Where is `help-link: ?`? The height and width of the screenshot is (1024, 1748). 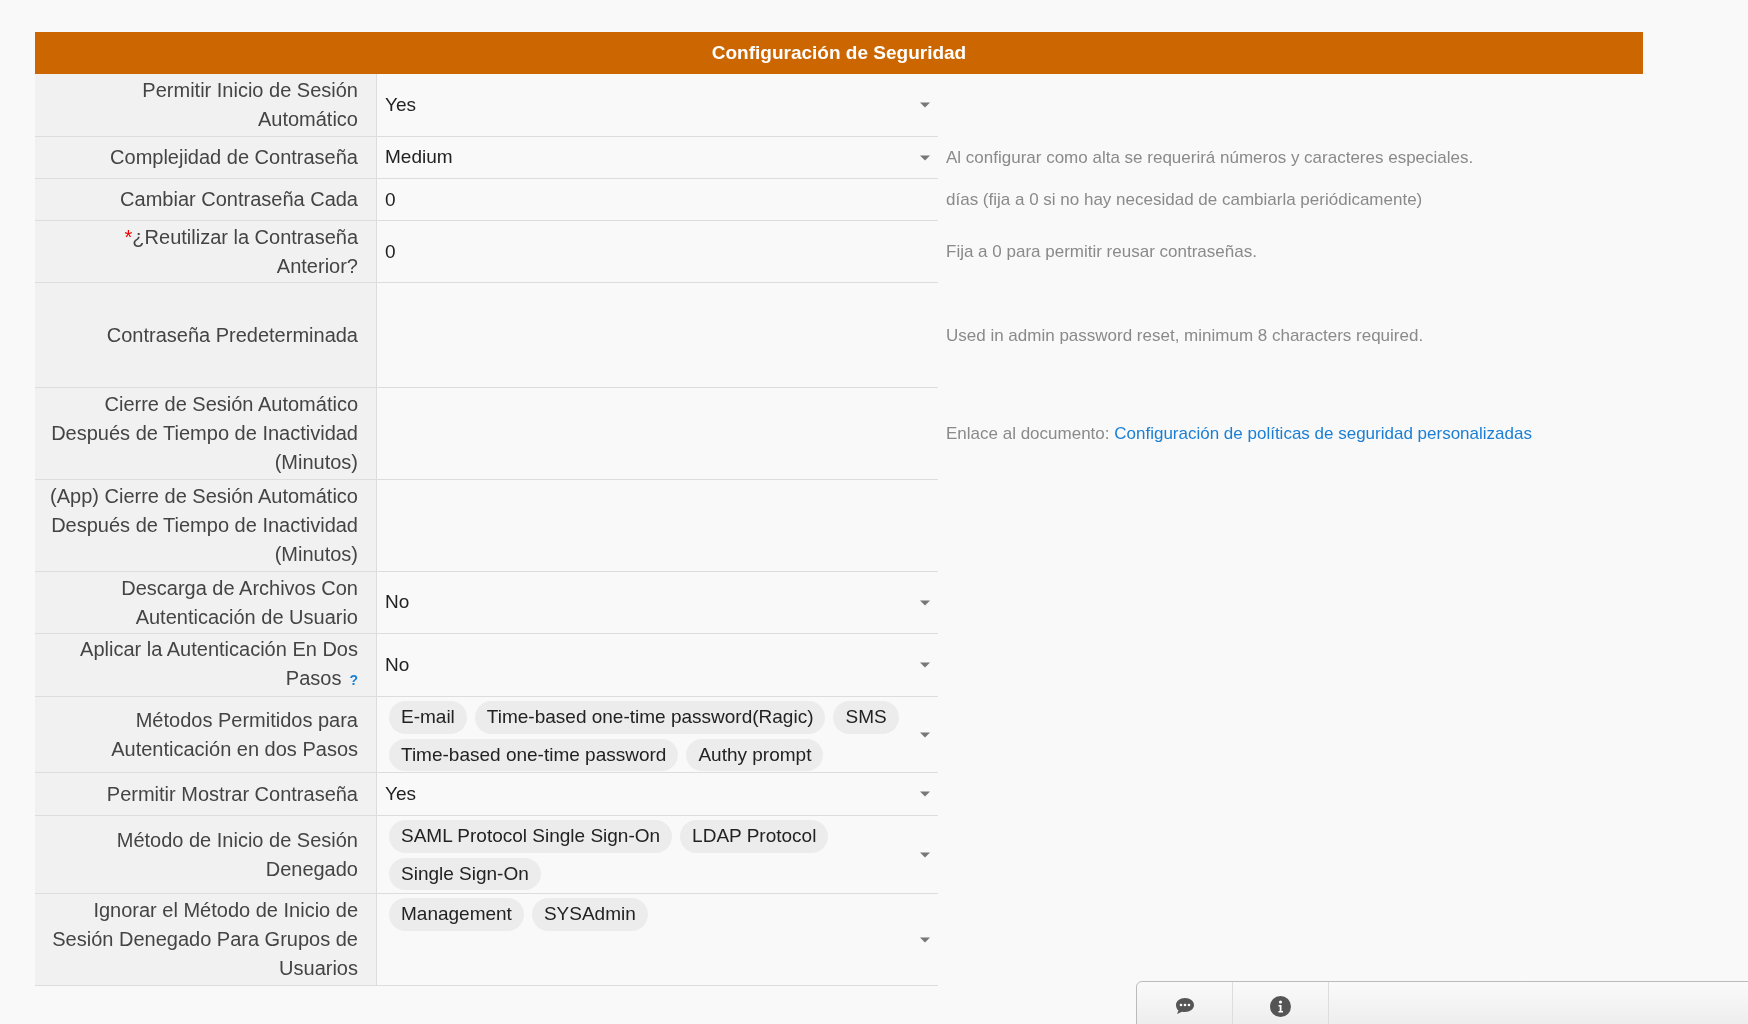 help-link: ? is located at coordinates (353, 680).